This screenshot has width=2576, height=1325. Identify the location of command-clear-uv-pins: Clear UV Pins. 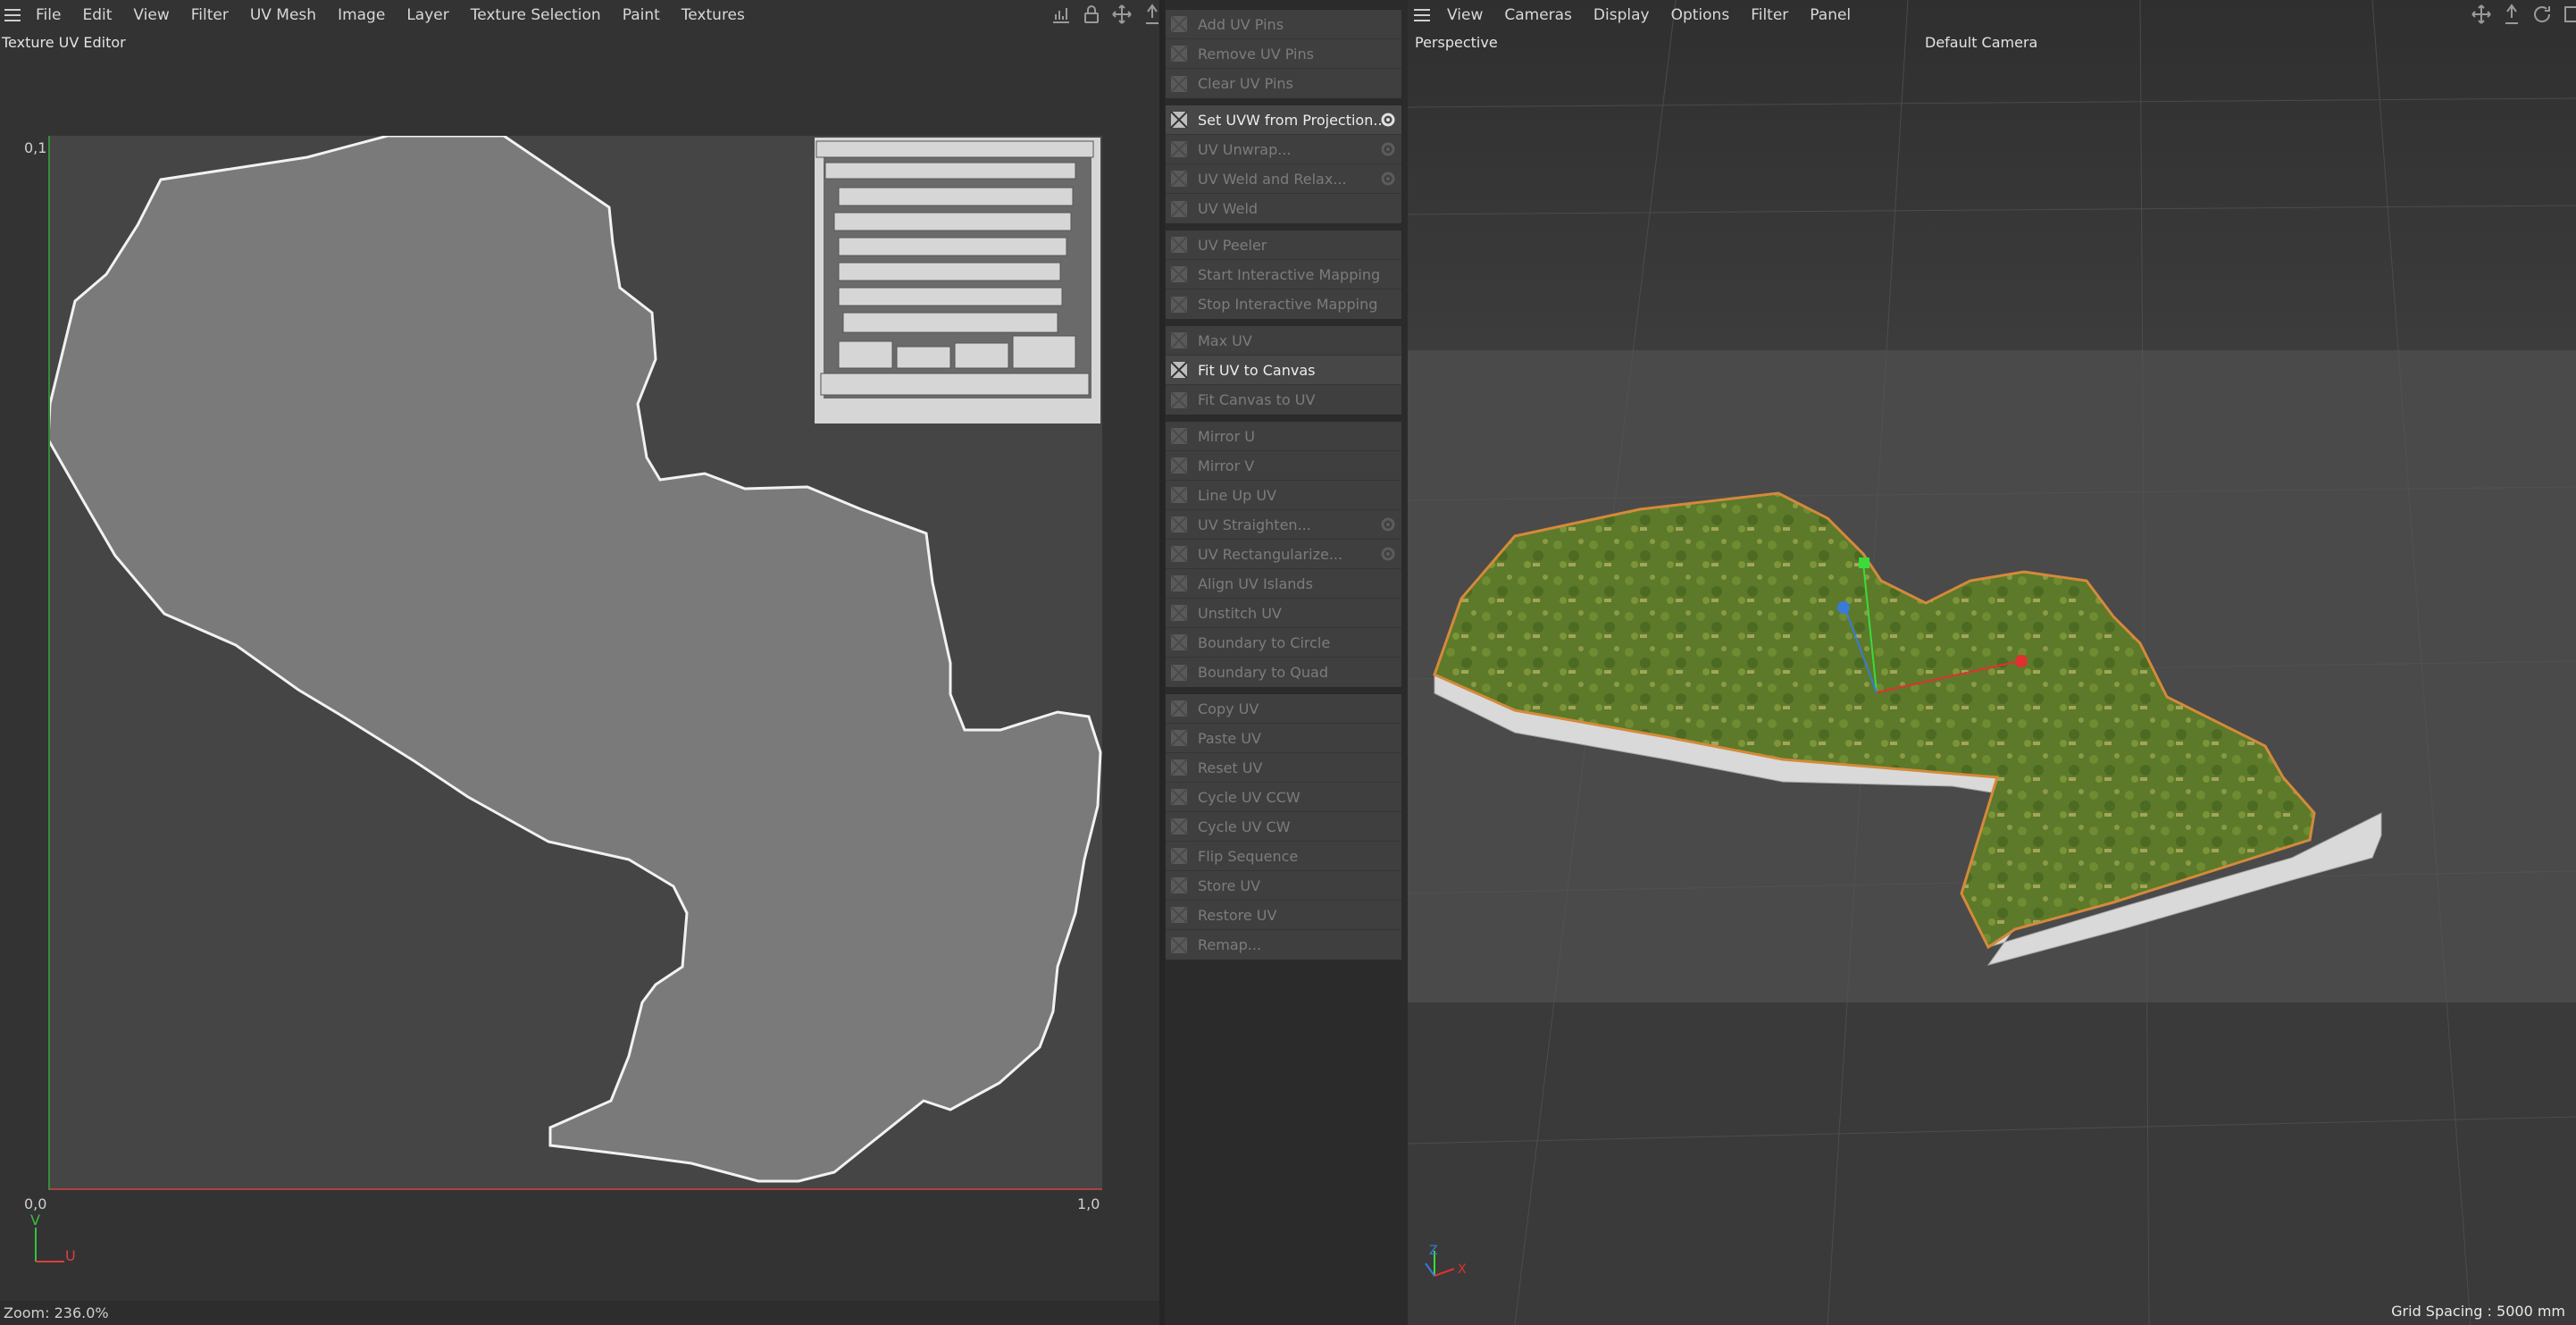
(1284, 83).